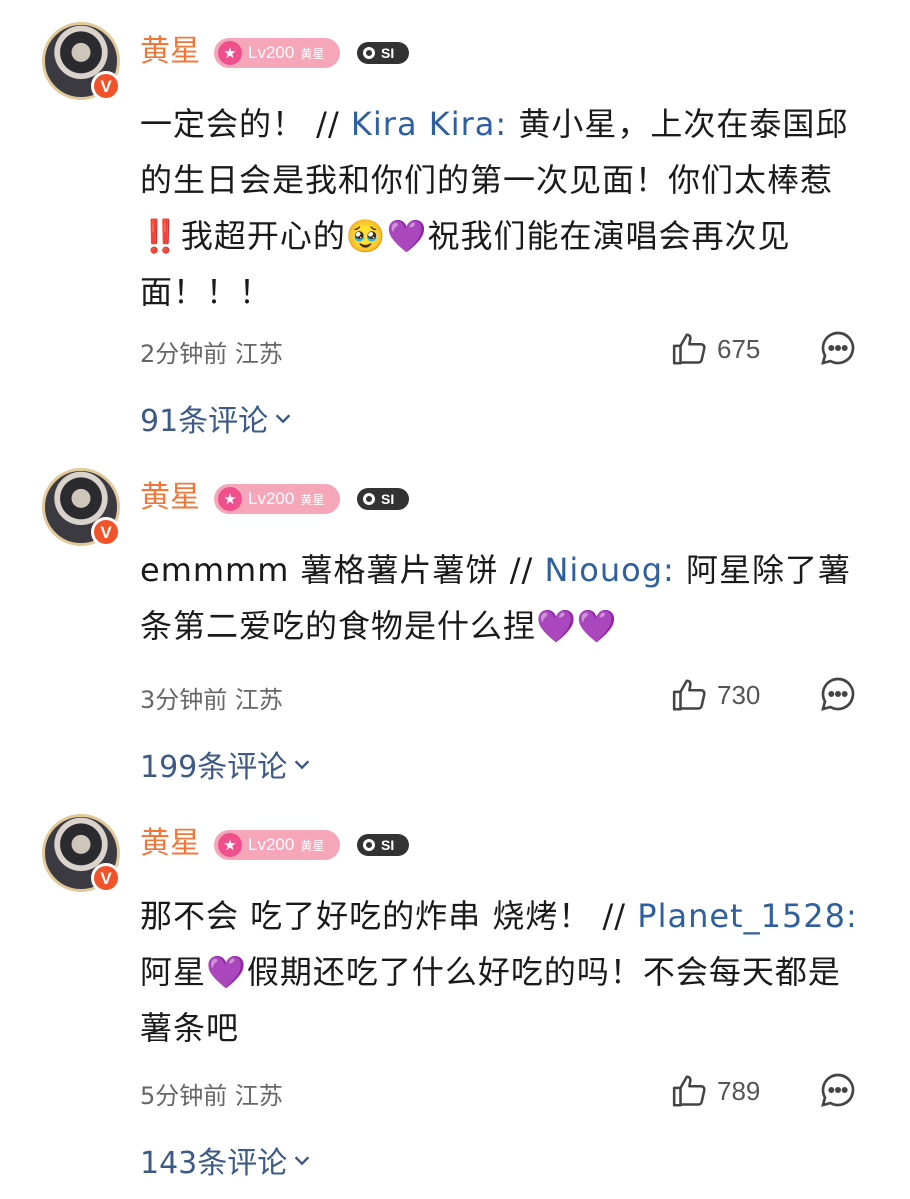 The width and height of the screenshot is (910, 1199). I want to click on comment-meta: 2分钟前 江苏, so click(211, 351).